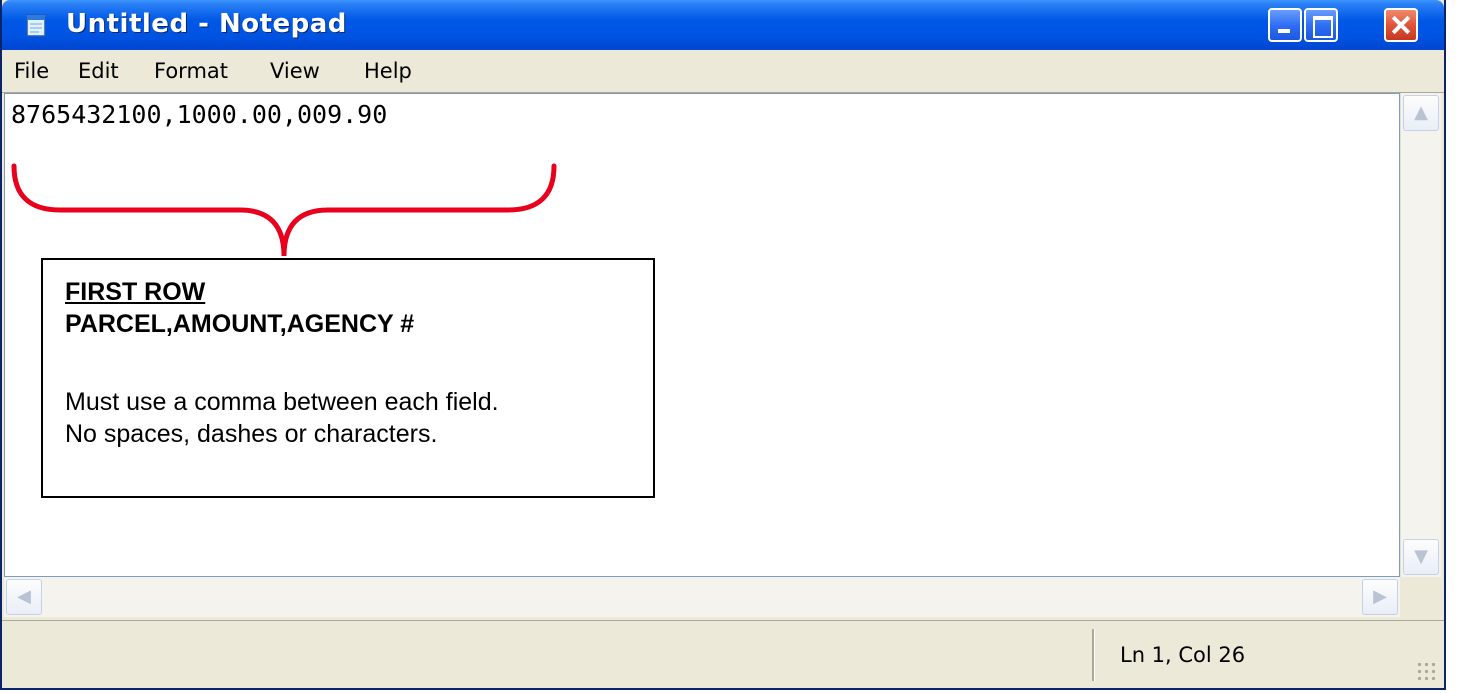 This screenshot has width=1459, height=693. What do you see at coordinates (388, 71) in the screenshot?
I see `menu-help: Help` at bounding box center [388, 71].